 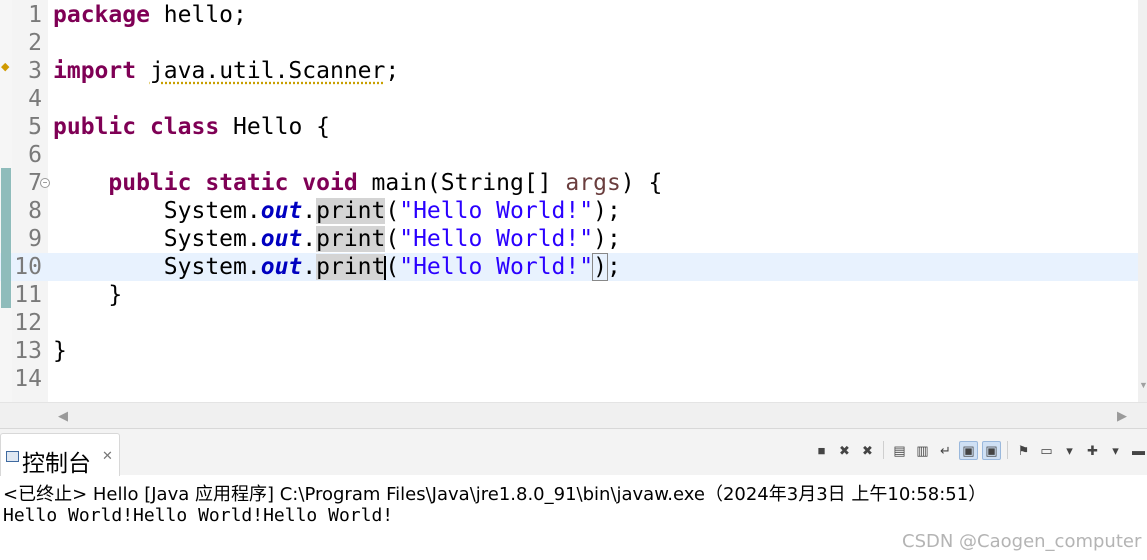 What do you see at coordinates (573, 415) in the screenshot?
I see `horizontal-scrollbar: ◀ ▶` at bounding box center [573, 415].